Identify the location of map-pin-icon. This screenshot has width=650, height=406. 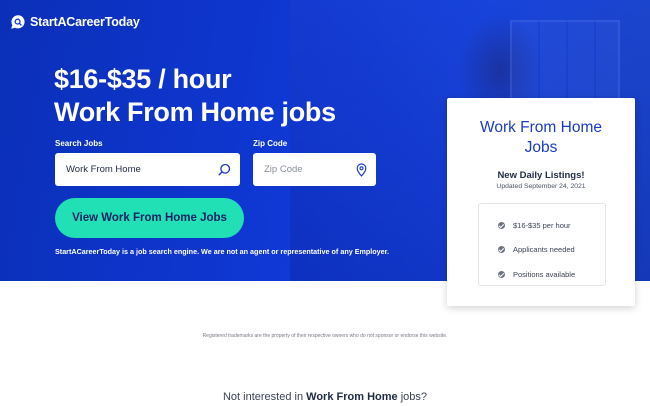
(361, 169).